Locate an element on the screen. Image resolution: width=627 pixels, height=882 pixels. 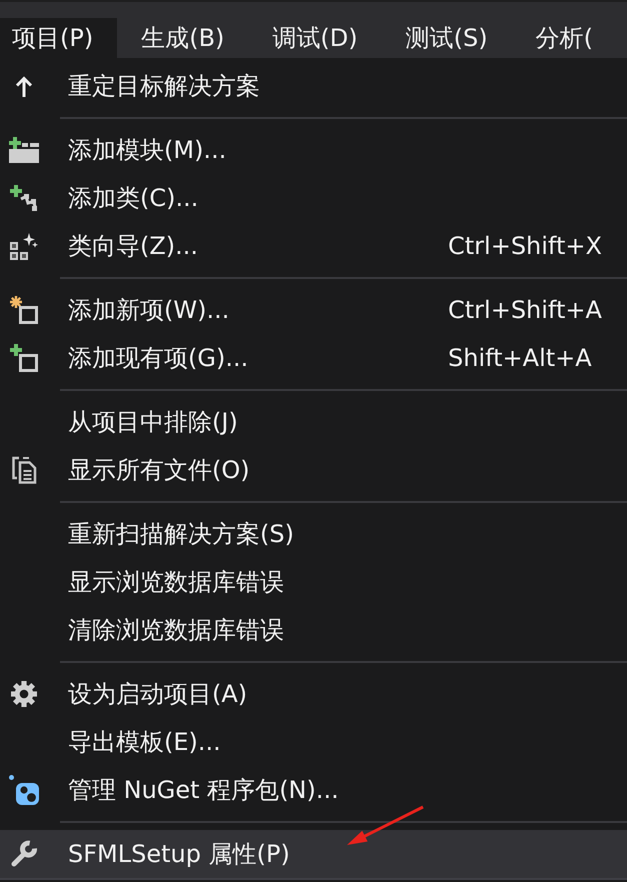
menu-item: 清除浏览数据库错误 is located at coordinates (313, 630).